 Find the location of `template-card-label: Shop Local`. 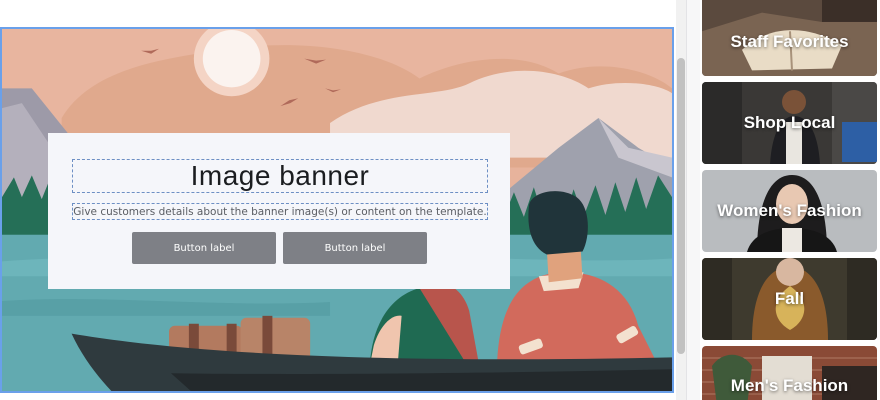

template-card-label: Shop Local is located at coordinates (789, 122).